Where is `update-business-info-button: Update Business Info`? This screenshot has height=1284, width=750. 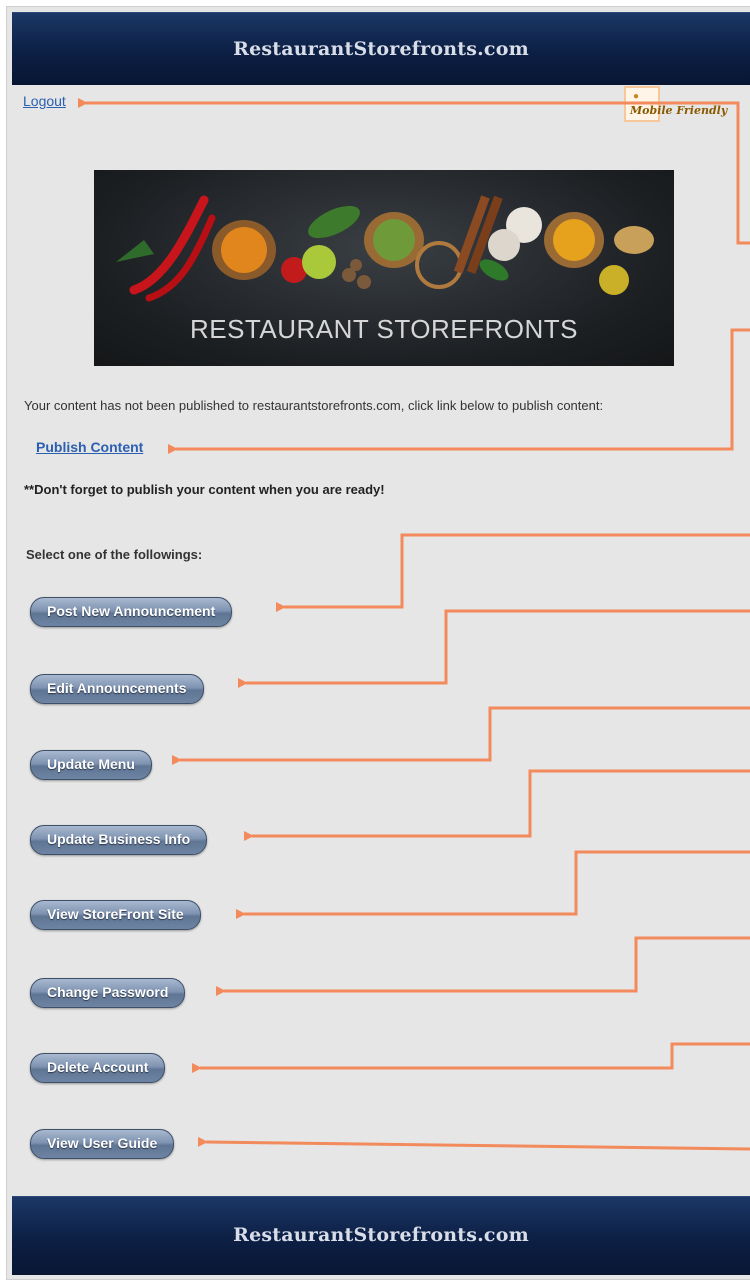
update-business-info-button: Update Business Info is located at coordinates (119, 840).